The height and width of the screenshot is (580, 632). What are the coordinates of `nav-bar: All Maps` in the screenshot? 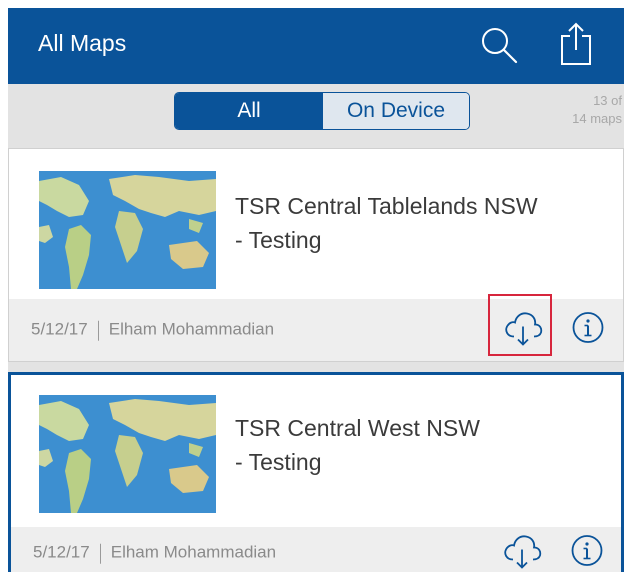 It's located at (316, 46).